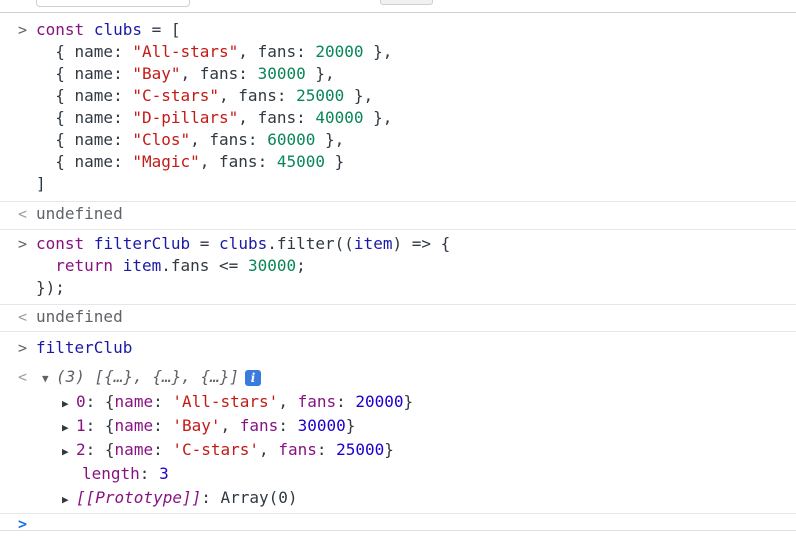 Image resolution: width=796 pixels, height=537 pixels. Describe the element at coordinates (108, 29) in the screenshot. I see `code-line: const clubs = [` at that location.